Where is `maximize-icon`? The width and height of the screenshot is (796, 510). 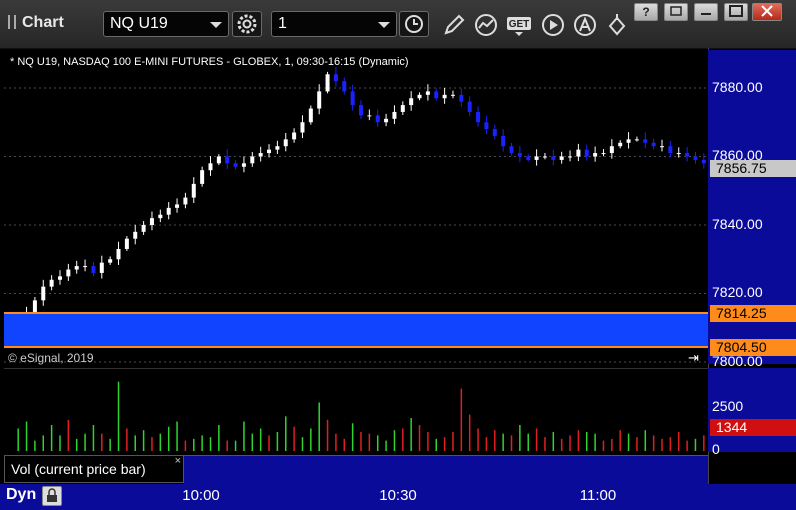 maximize-icon is located at coordinates (736, 11).